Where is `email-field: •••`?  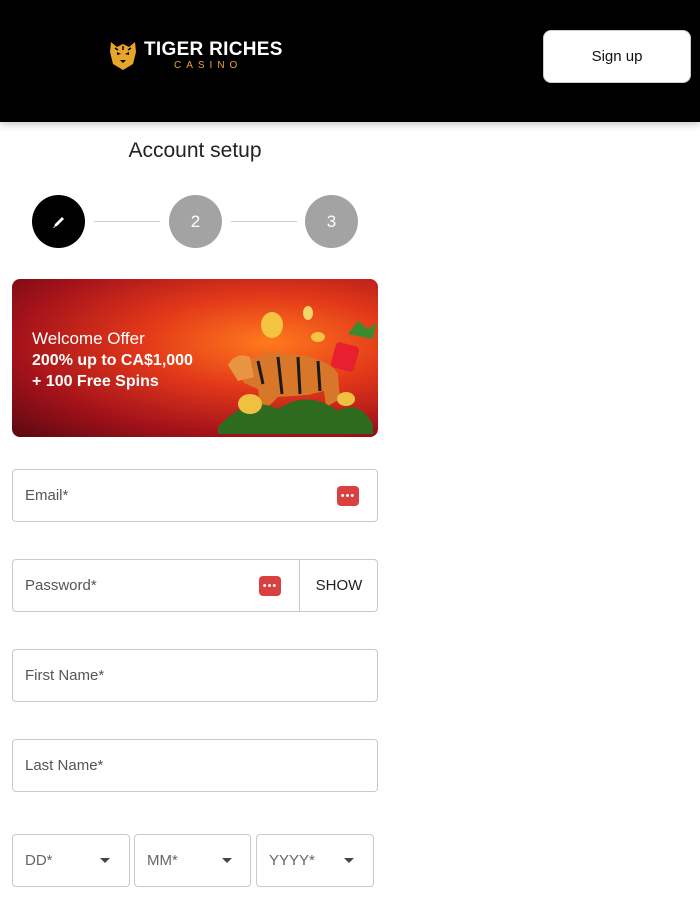
email-field: ••• is located at coordinates (195, 495).